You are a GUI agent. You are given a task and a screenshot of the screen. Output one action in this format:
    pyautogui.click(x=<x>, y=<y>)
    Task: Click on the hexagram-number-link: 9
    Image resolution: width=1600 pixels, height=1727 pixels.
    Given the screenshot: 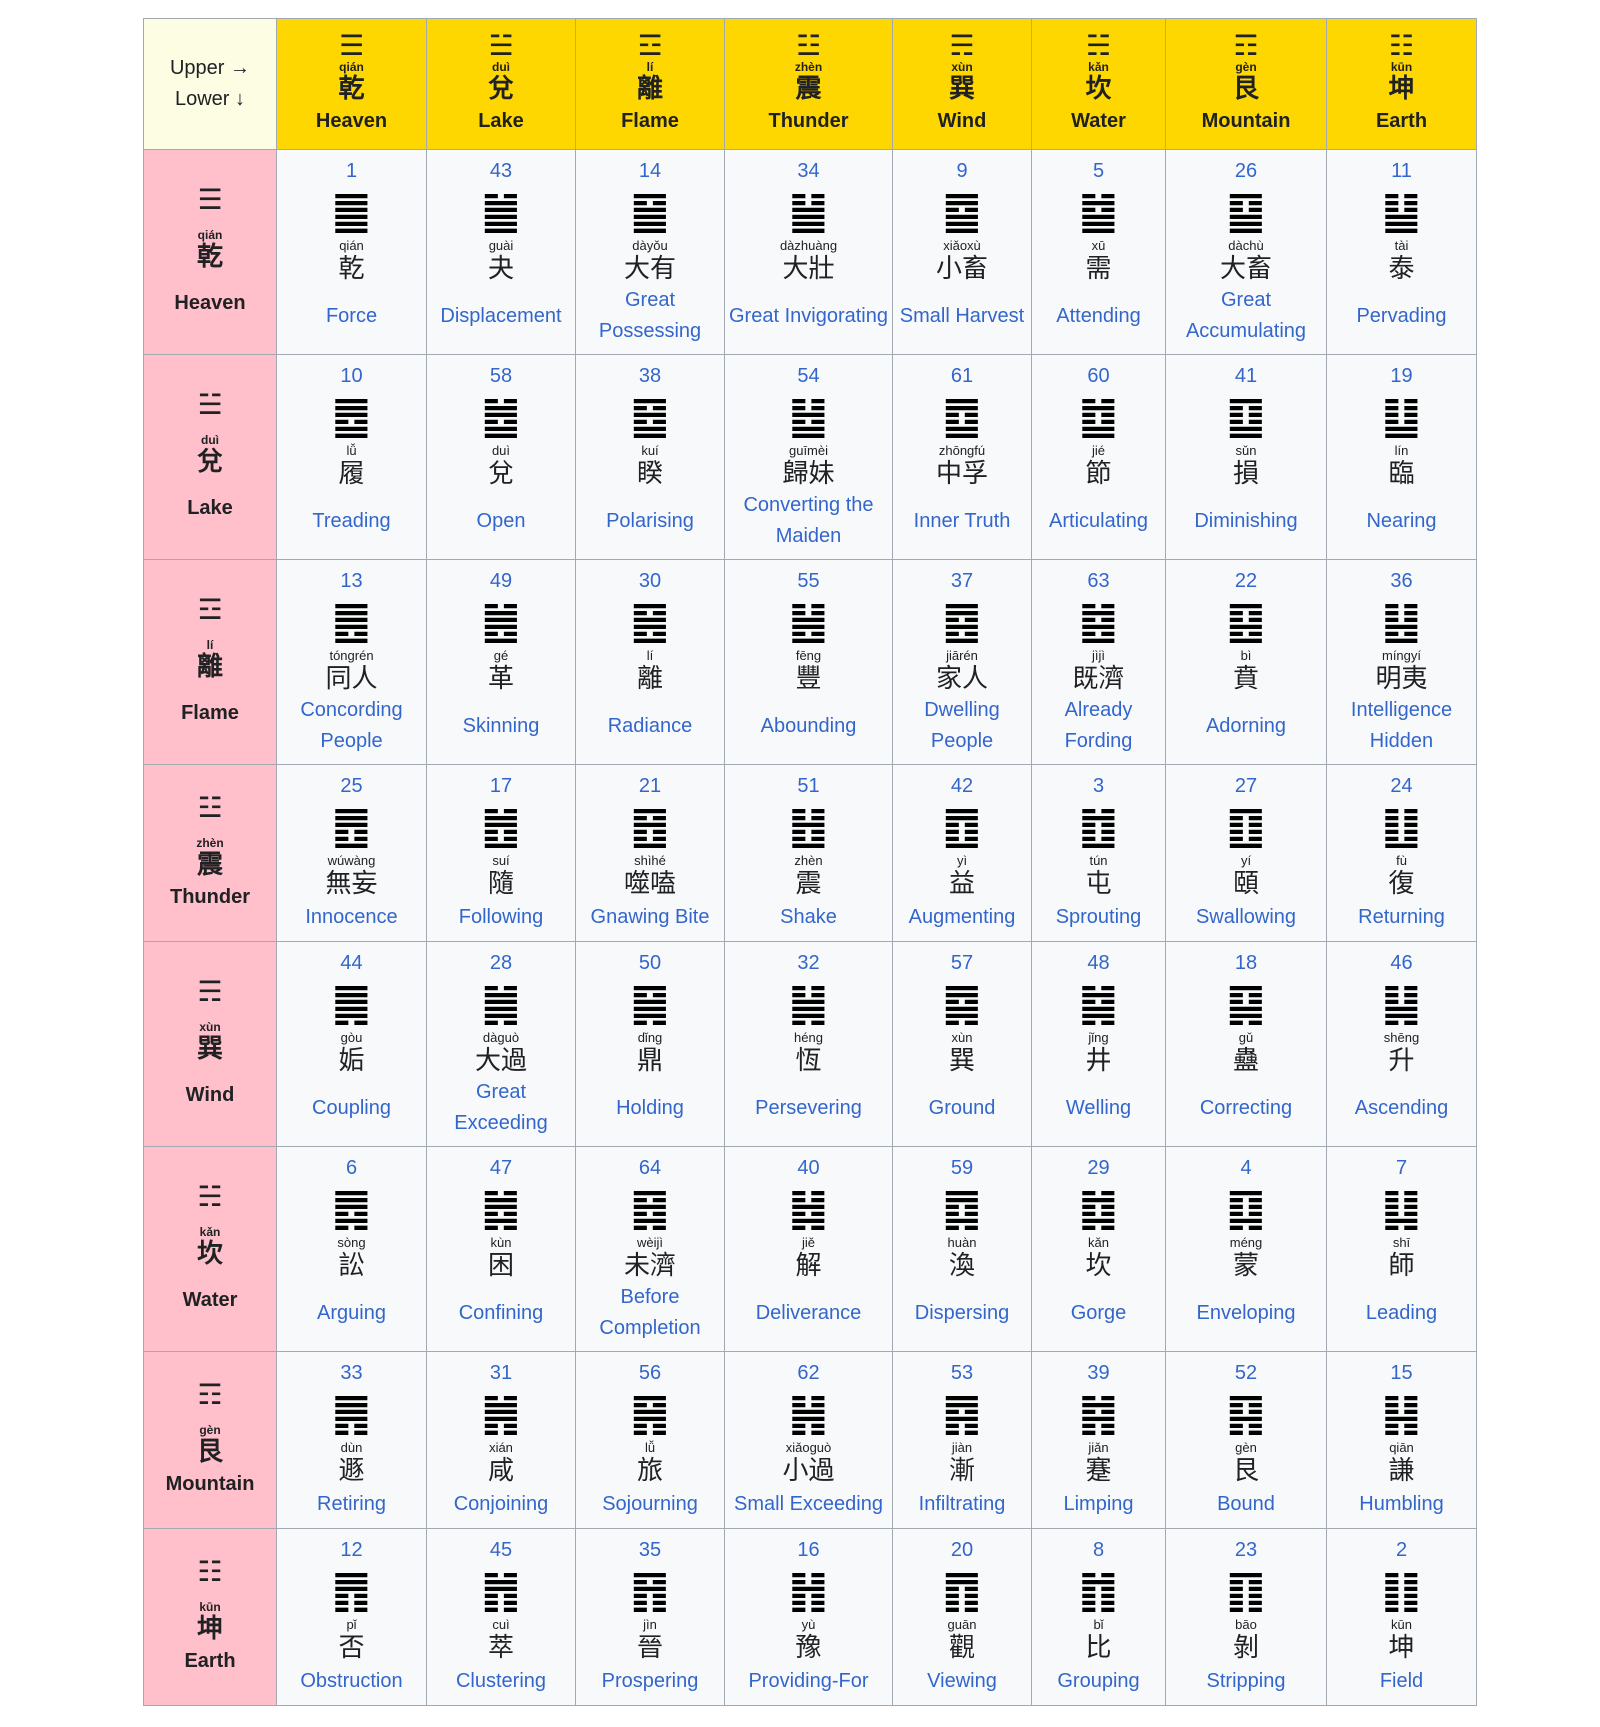 What is the action you would take?
    pyautogui.click(x=962, y=171)
    